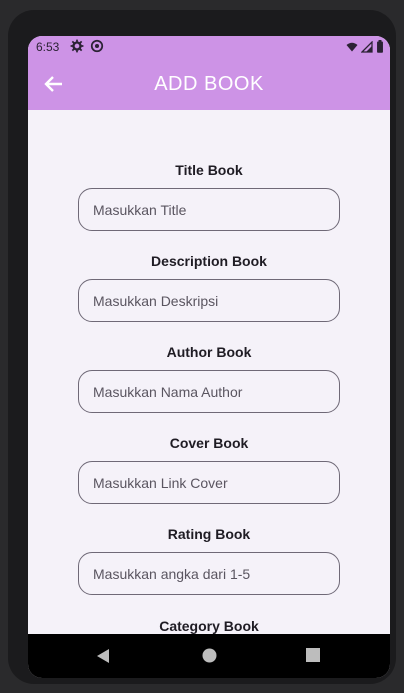 This screenshot has height=693, width=404. What do you see at coordinates (313, 655) in the screenshot?
I see `nav-recents-icon` at bounding box center [313, 655].